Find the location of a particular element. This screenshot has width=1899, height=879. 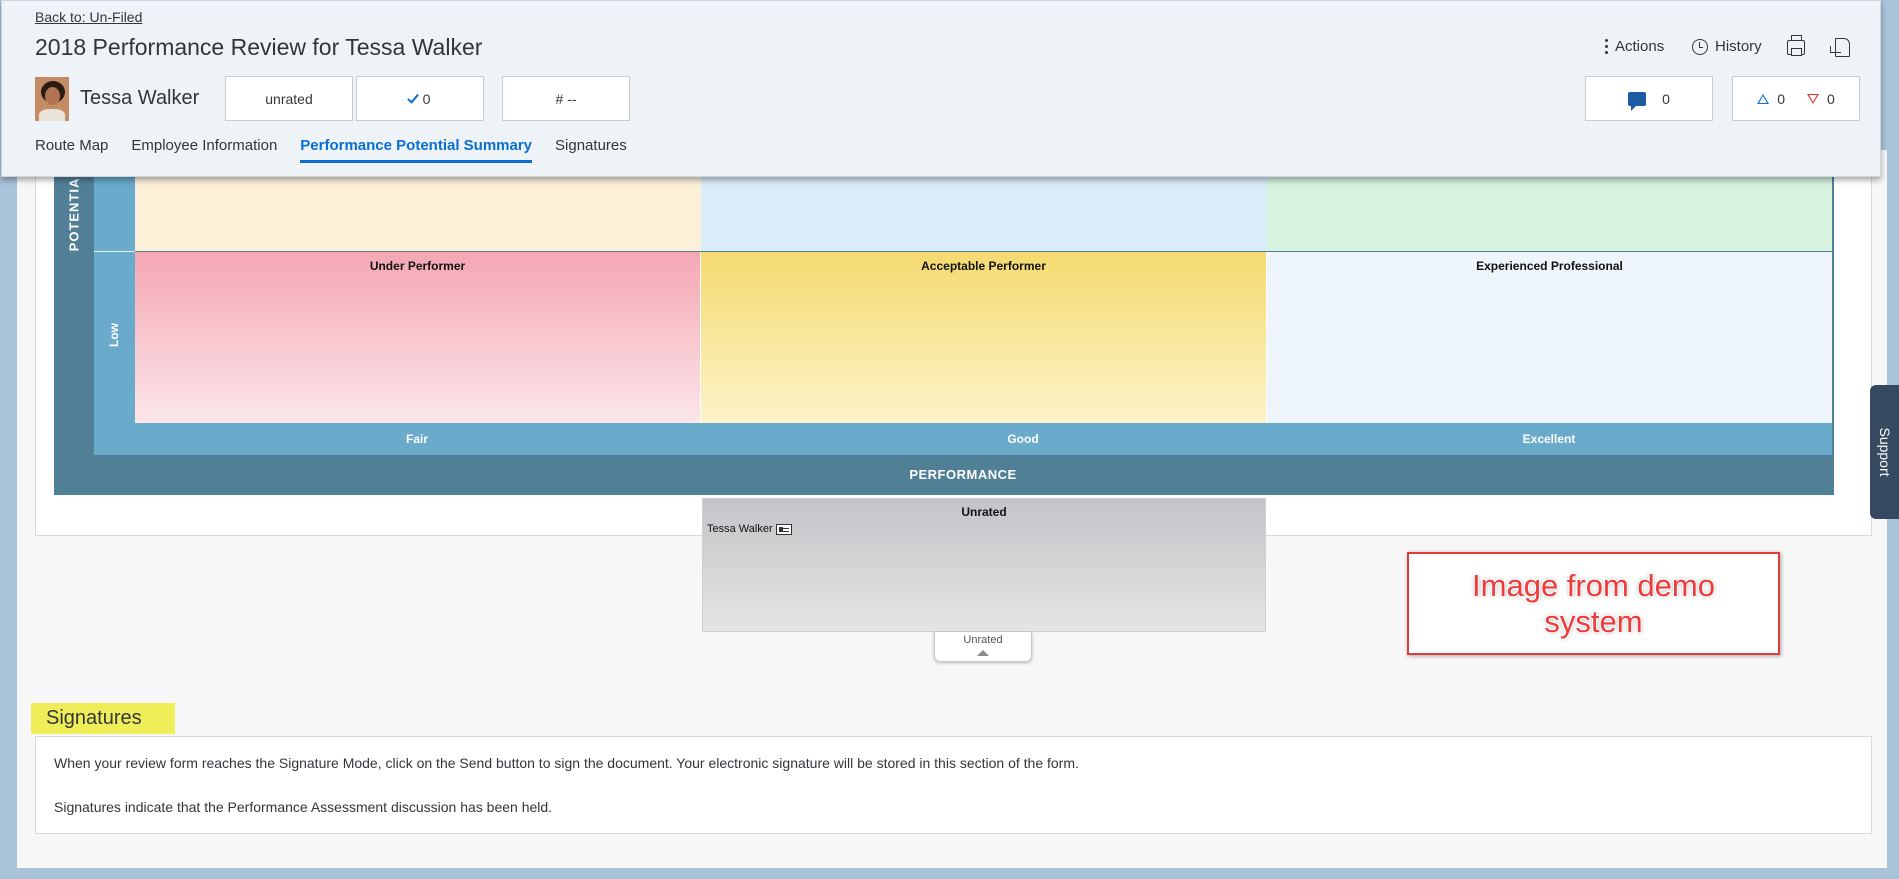

row-label-column: M Low is located at coordinates (114, 286).